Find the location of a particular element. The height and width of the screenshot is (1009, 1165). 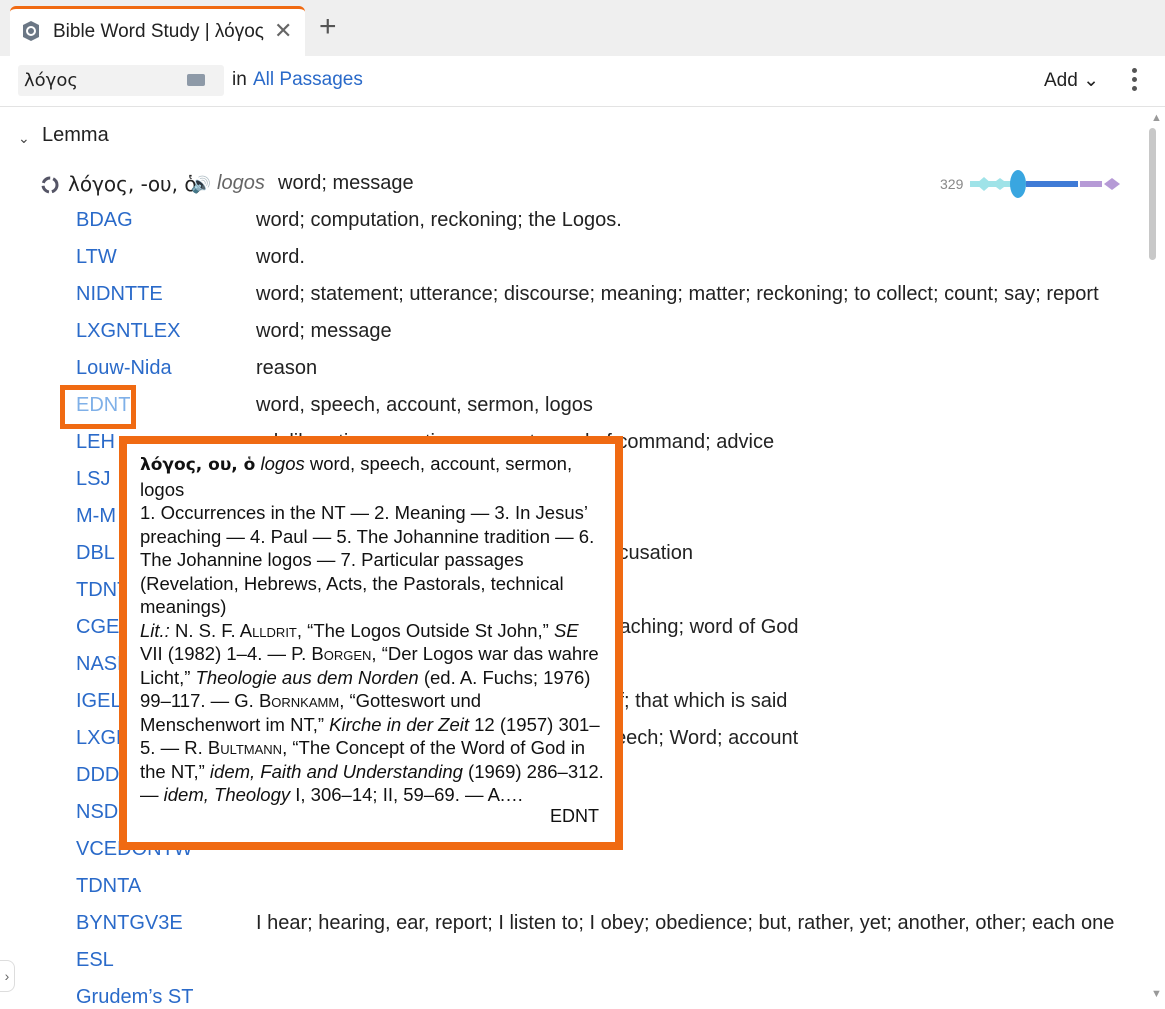

resource-definition: word. is located at coordinates (280, 257).